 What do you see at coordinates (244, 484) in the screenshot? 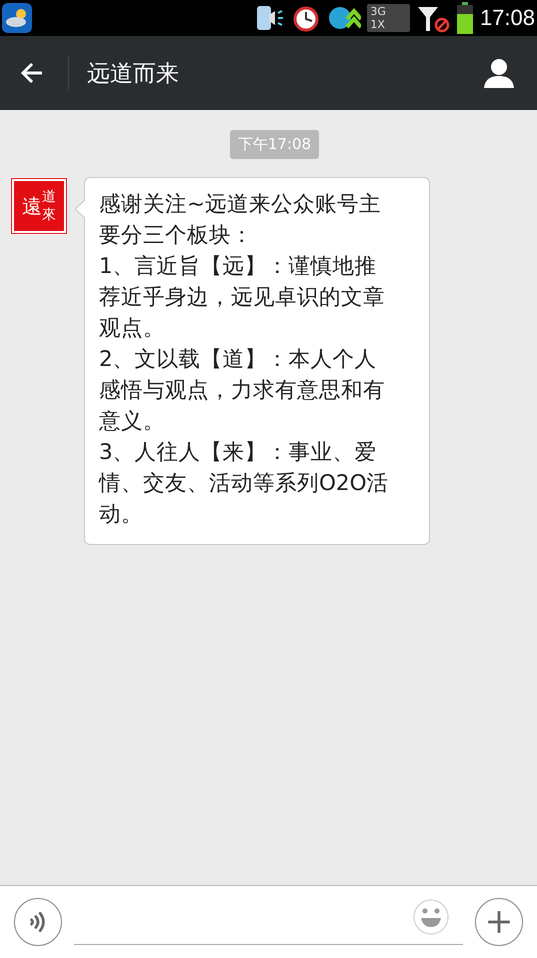
I see `message-text: 3、人往人【来】：事业、爱情、交友、活动等系列O2O活动。` at bounding box center [244, 484].